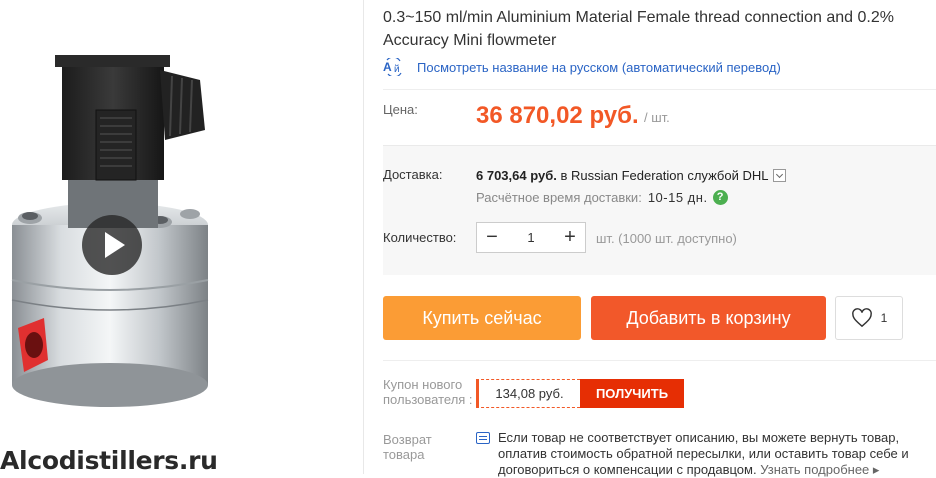 The height and width of the screenshot is (478, 936). Describe the element at coordinates (657, 117) in the screenshot. I see `price-unit: / шт.` at that location.